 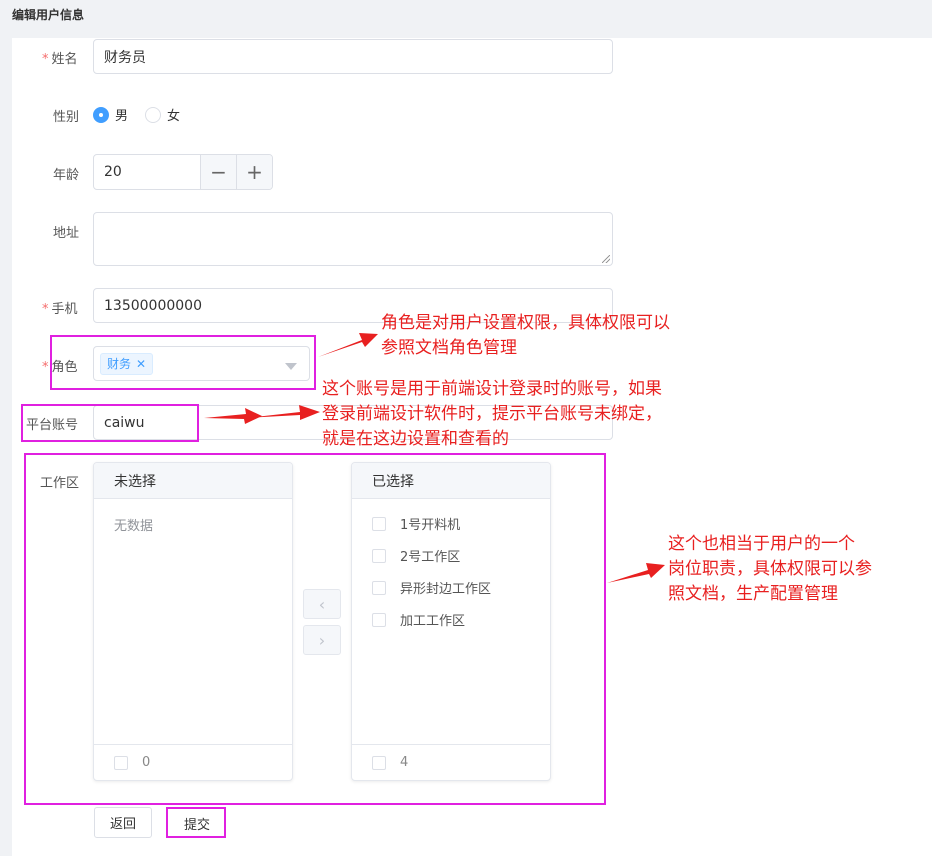 I want to click on role-highlight-box, so click(x=183, y=362).